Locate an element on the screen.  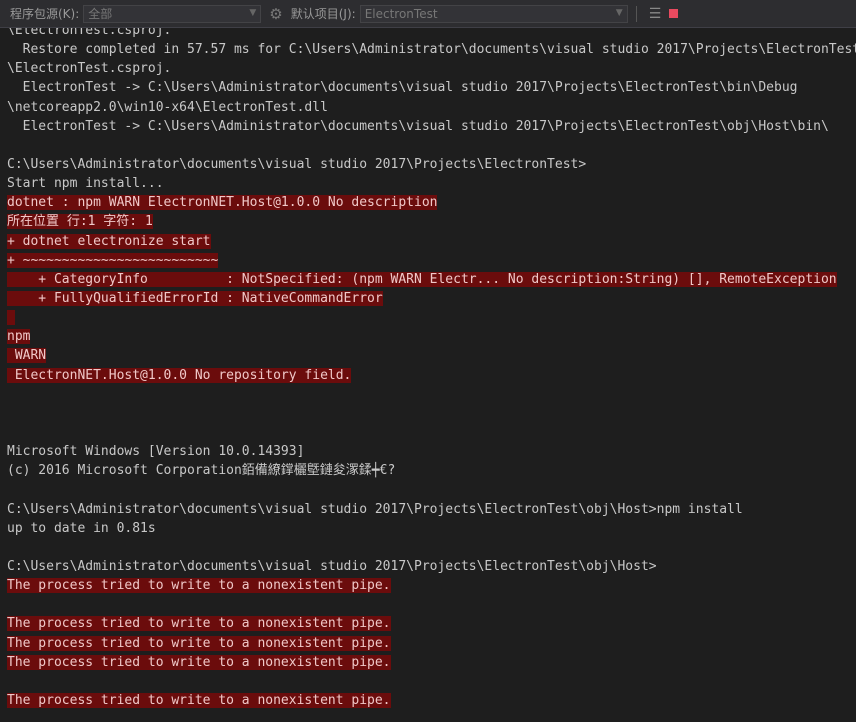
default-project-label: 默认项目(J): is located at coordinates (323, 14).